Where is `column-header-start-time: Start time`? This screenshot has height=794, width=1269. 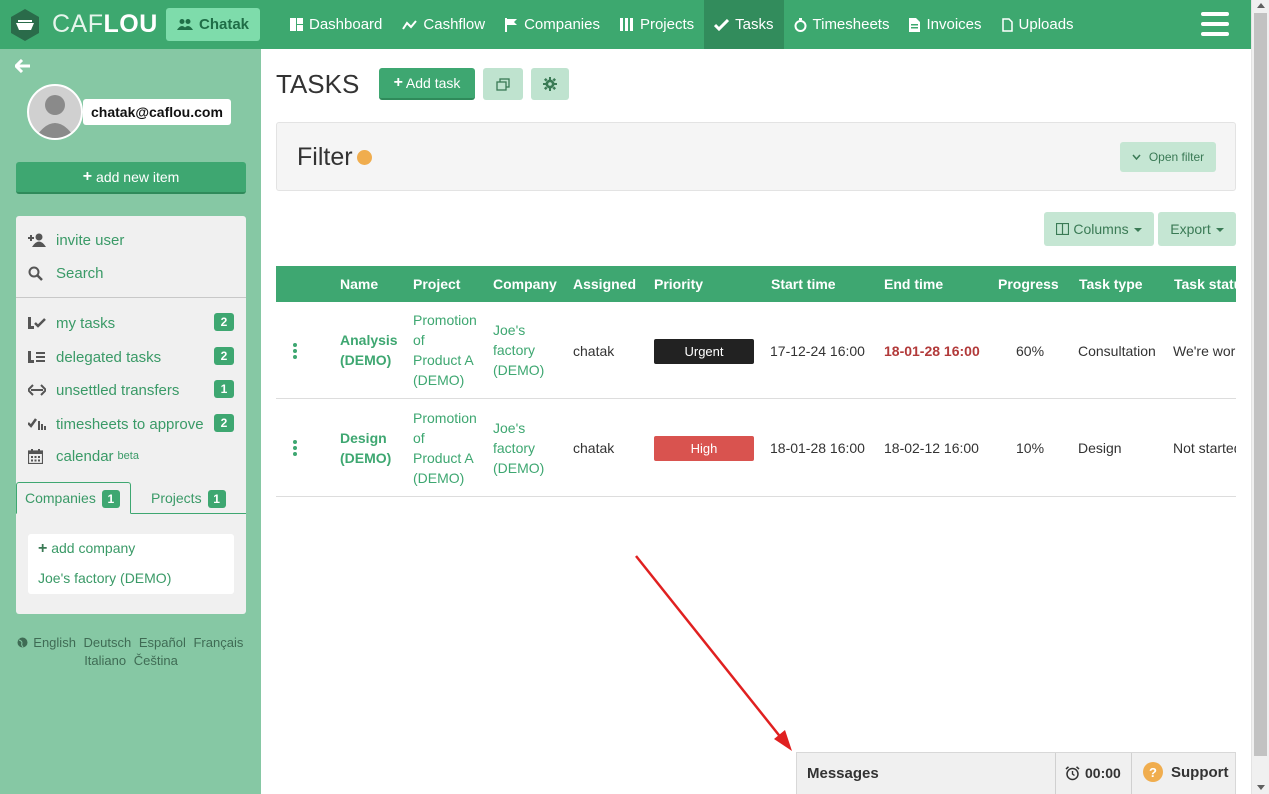 column-header-start-time: Start time is located at coordinates (803, 284).